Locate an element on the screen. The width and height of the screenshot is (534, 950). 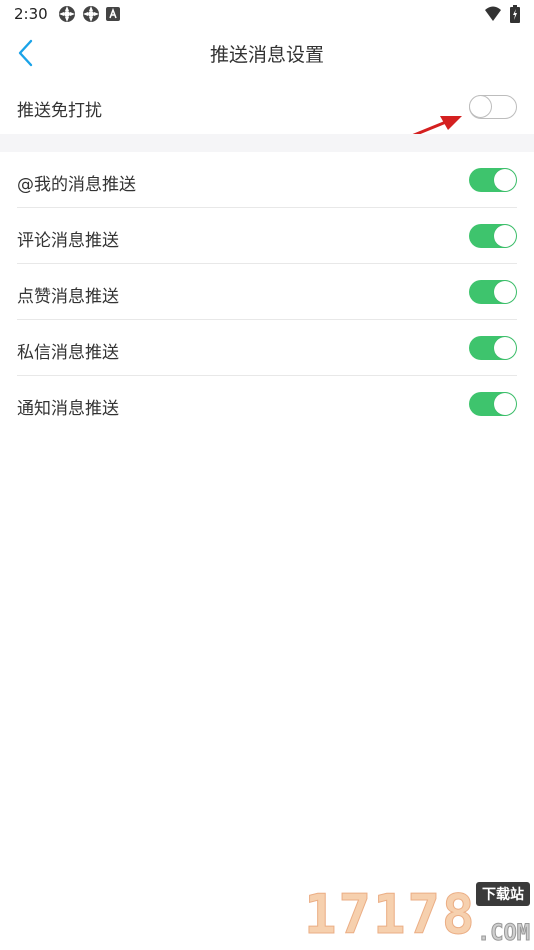
watermark-digits: 17178 is located at coordinates (390, 915).